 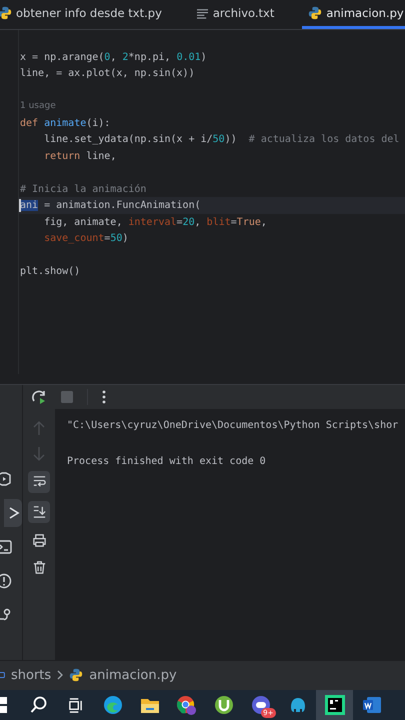 What do you see at coordinates (353, 15) in the screenshot?
I see `editor-tab: animacion.py` at bounding box center [353, 15].